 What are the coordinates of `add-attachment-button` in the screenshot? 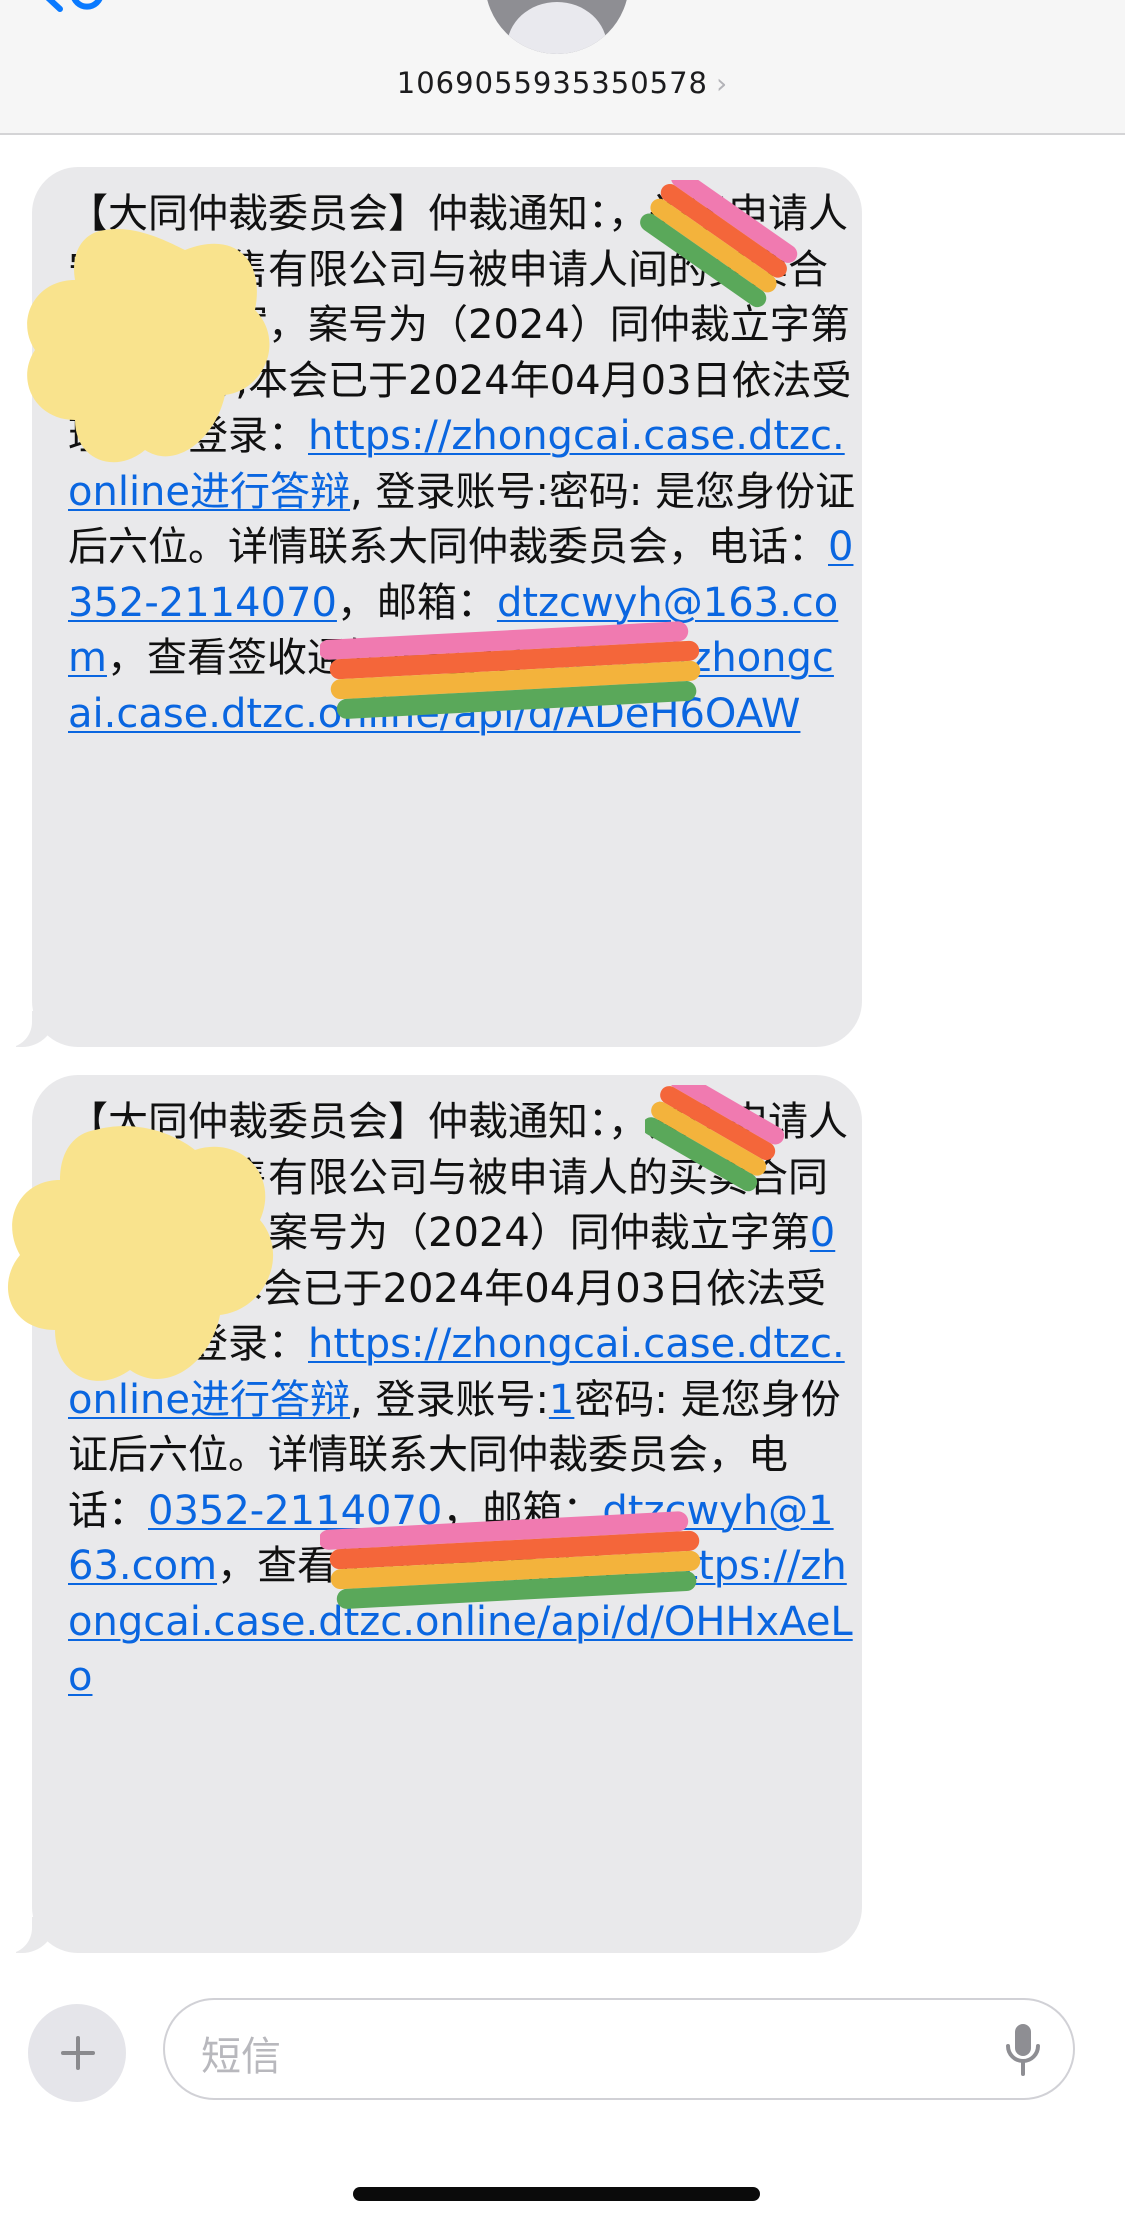 It's located at (77, 2053).